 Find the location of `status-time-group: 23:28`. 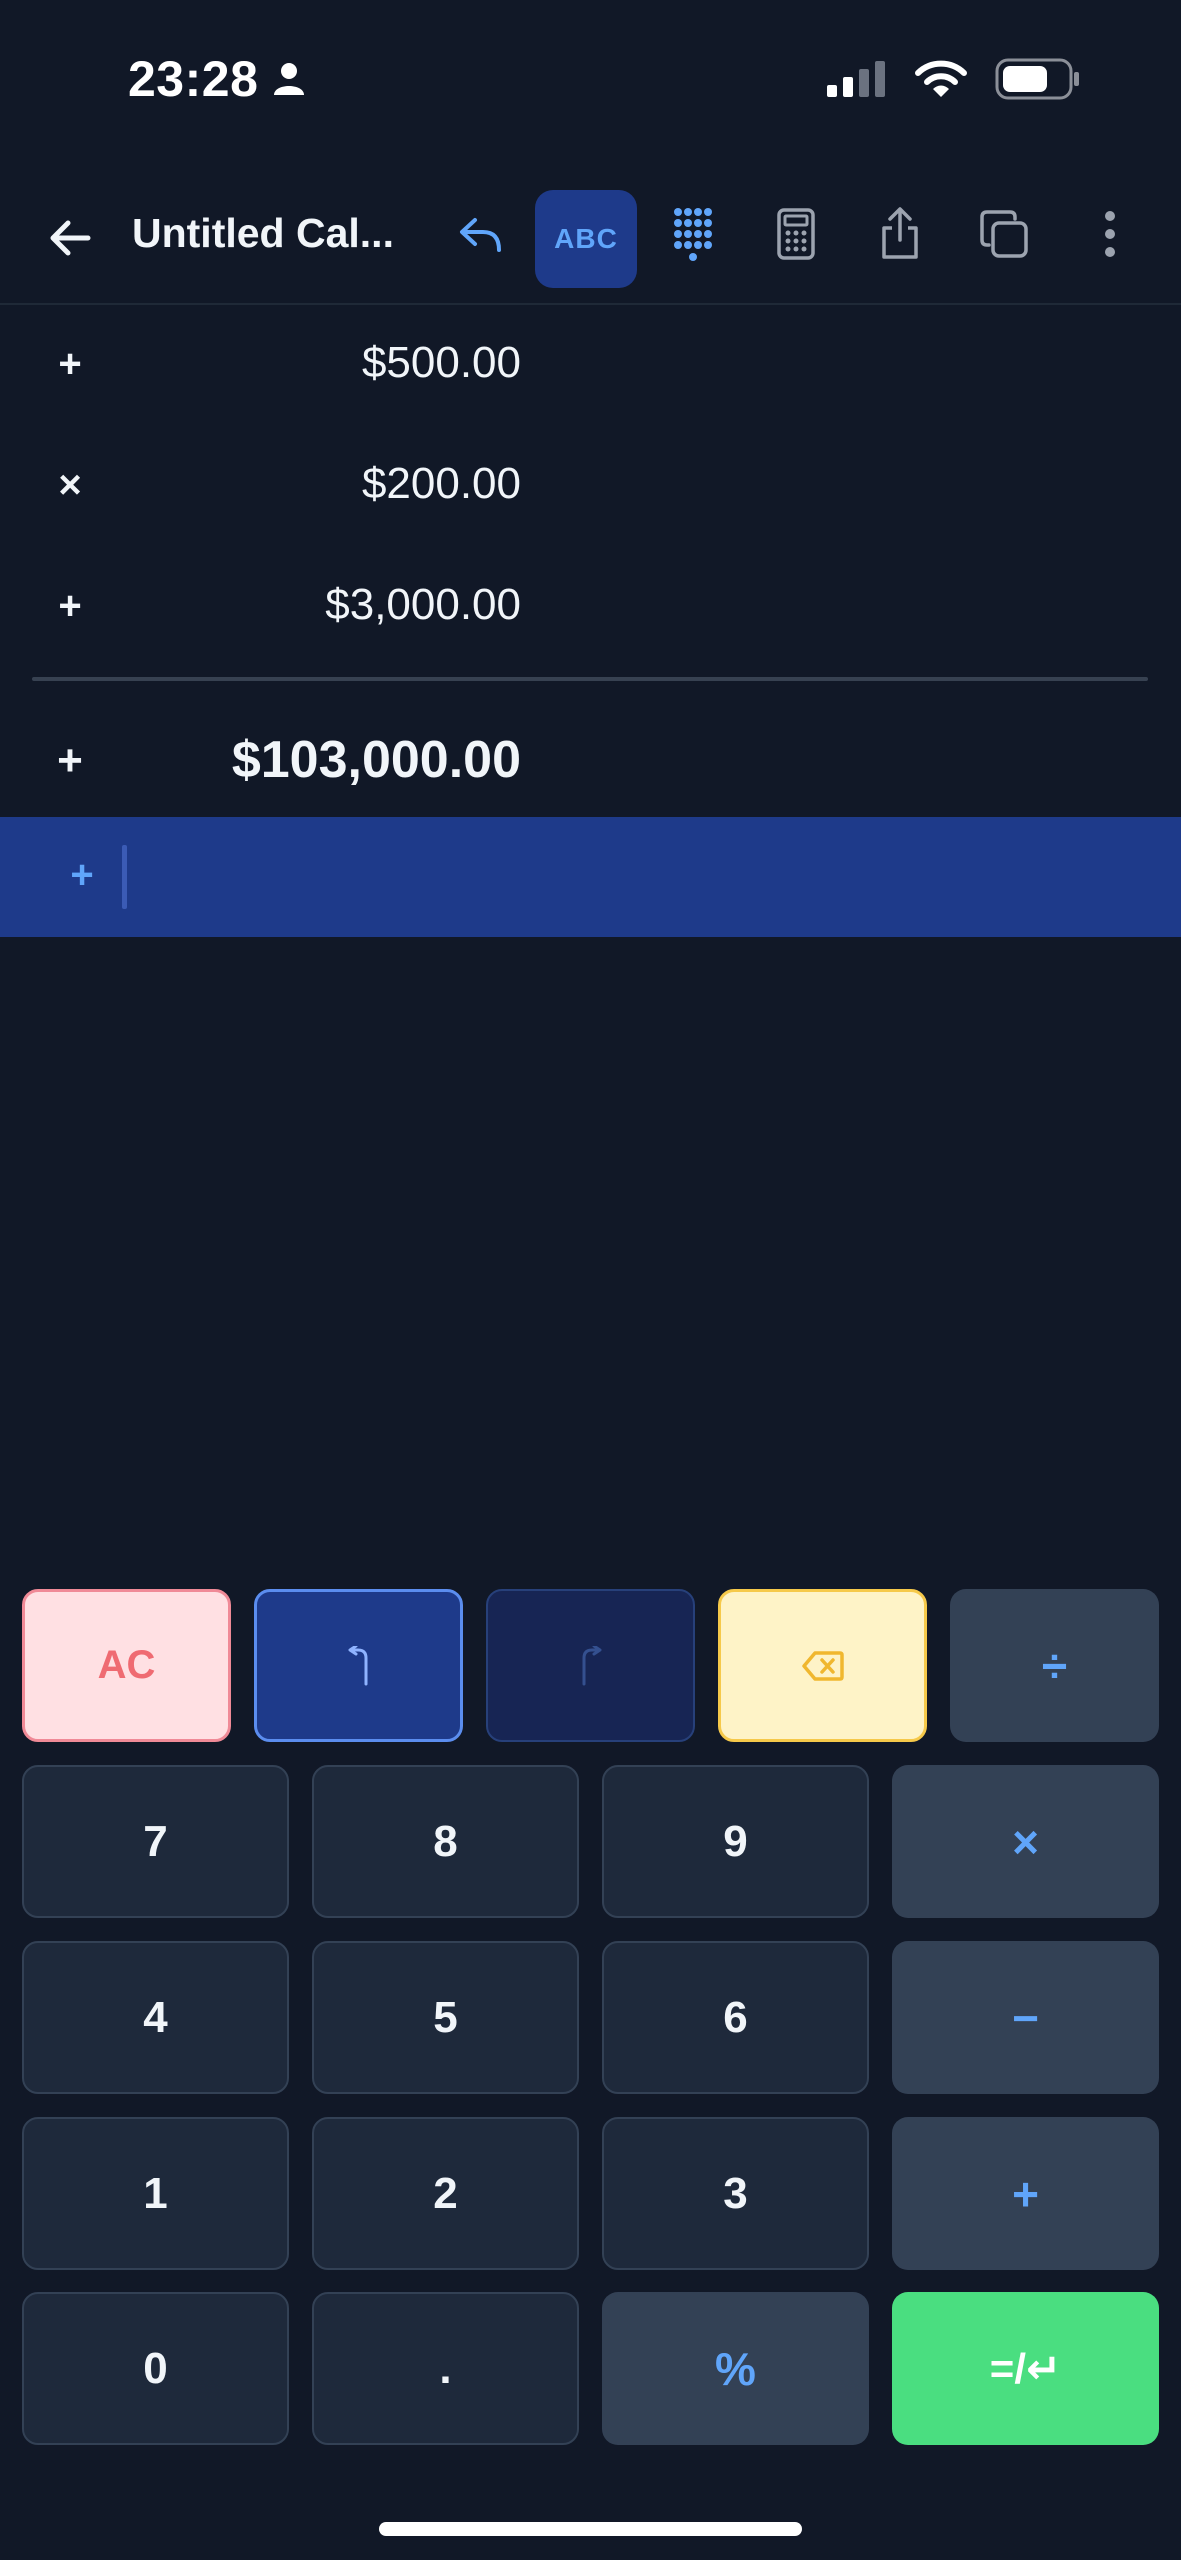

status-time-group: 23:28 is located at coordinates (217, 79).